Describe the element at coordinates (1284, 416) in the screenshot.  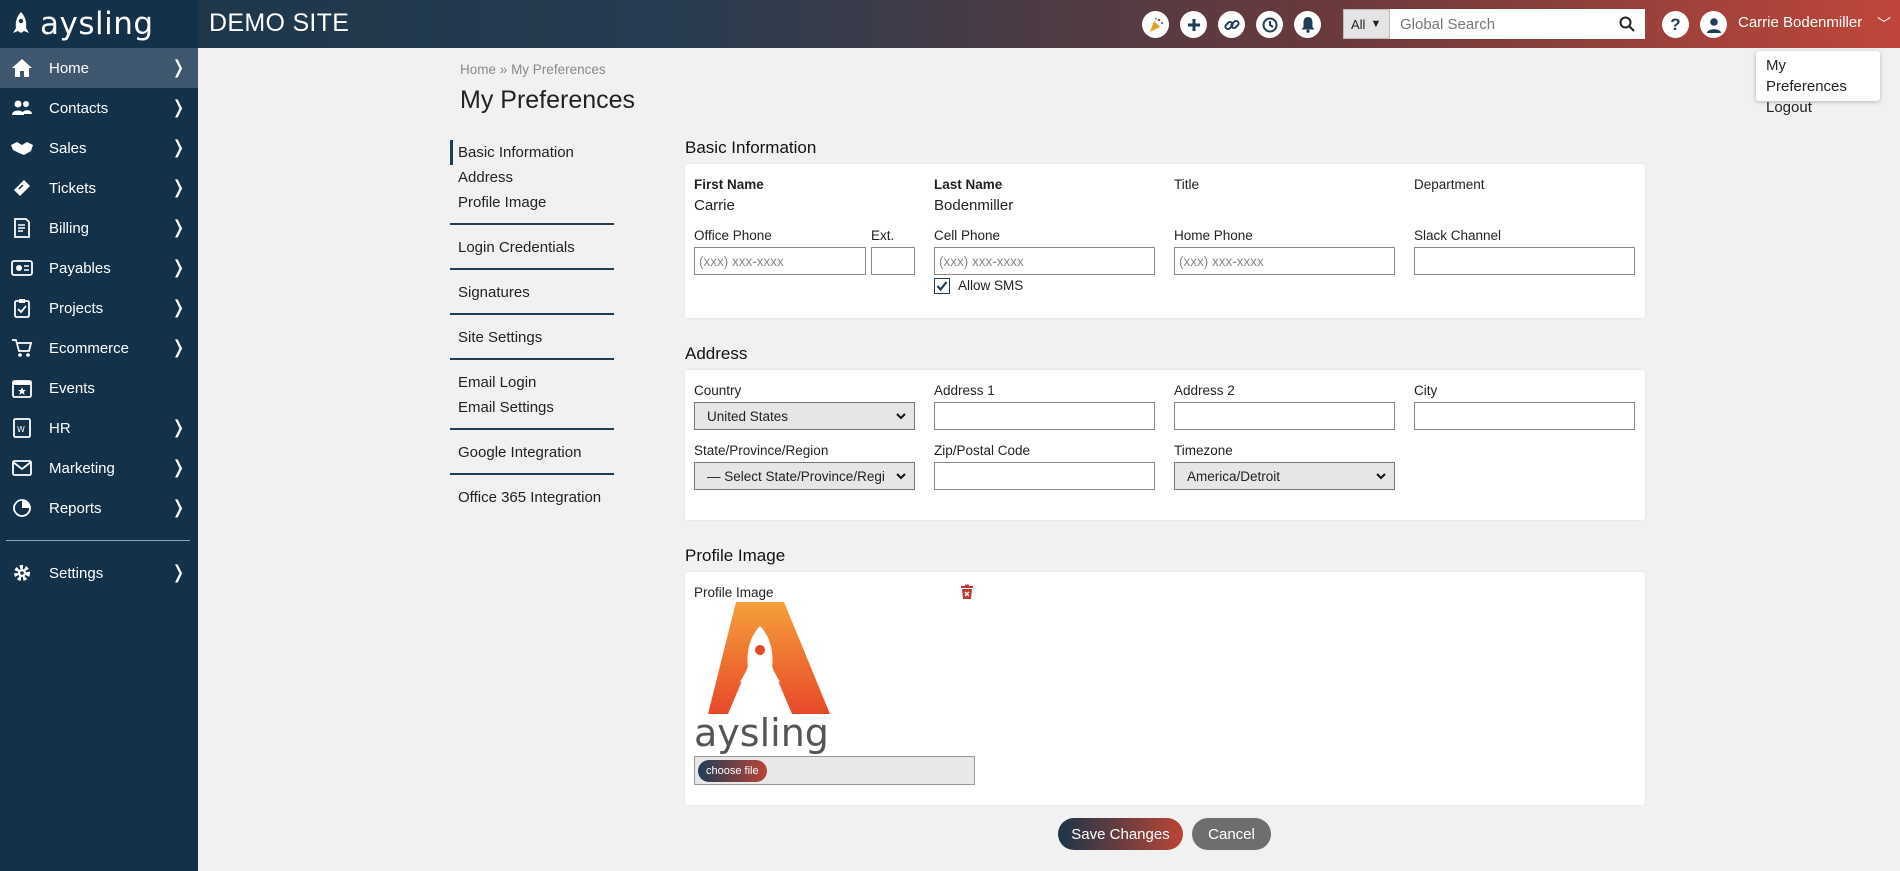
I see `address2-input` at that location.